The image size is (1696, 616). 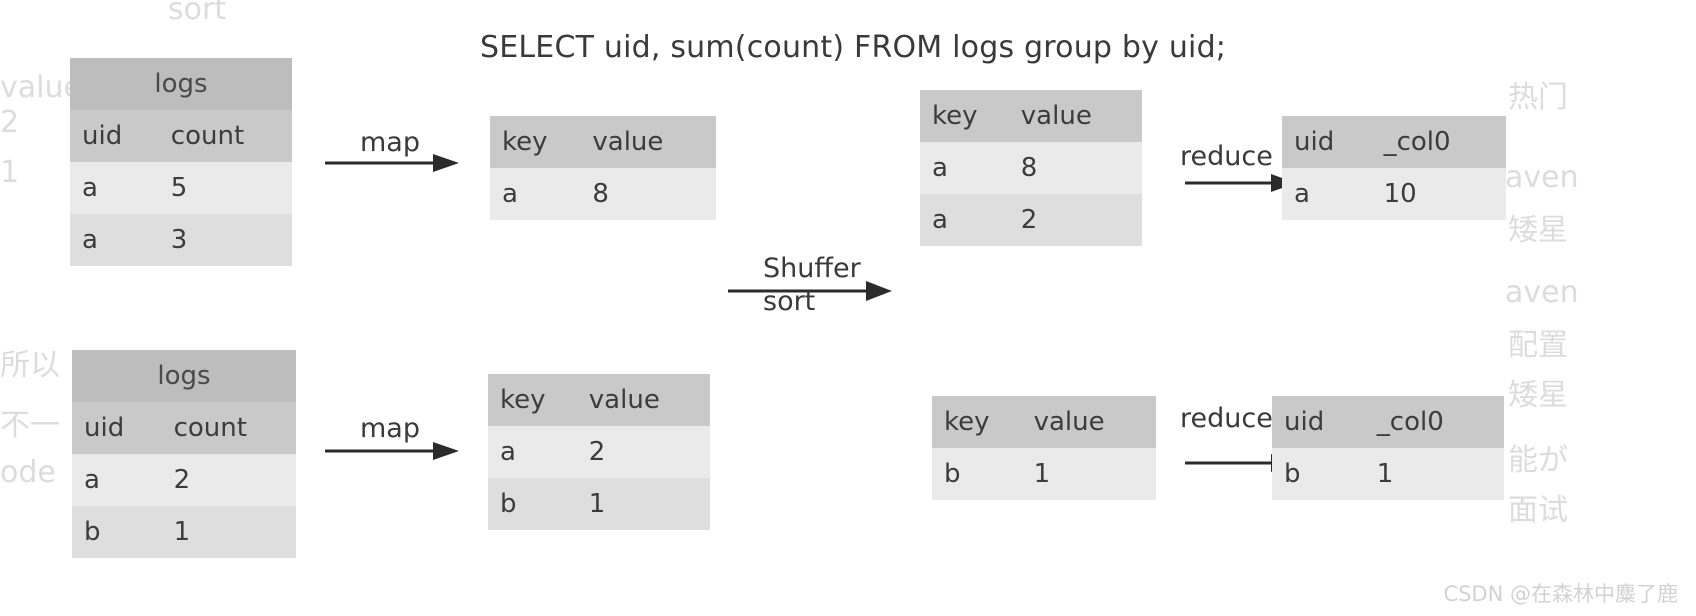 What do you see at coordinates (30, 425) in the screenshot?
I see `background-text: 不一` at bounding box center [30, 425].